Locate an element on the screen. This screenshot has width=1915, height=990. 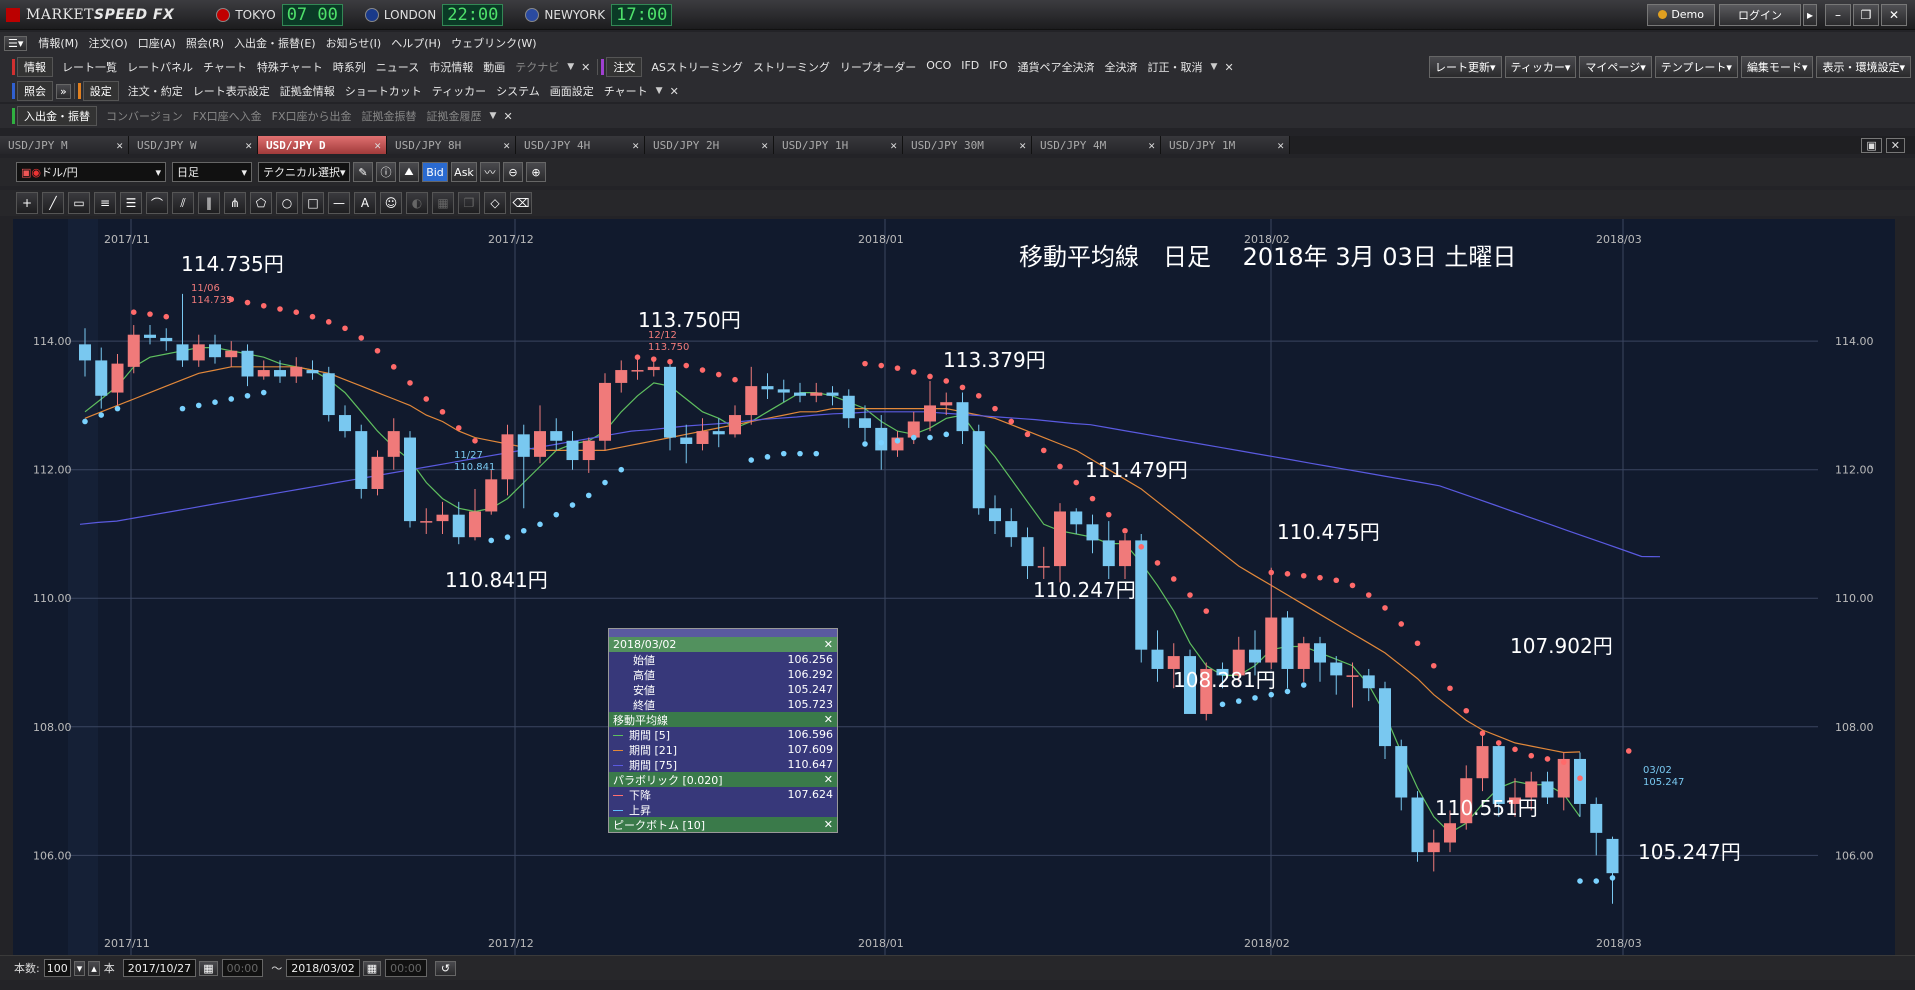
eraser-icon: ◇ is located at coordinates (495, 203).